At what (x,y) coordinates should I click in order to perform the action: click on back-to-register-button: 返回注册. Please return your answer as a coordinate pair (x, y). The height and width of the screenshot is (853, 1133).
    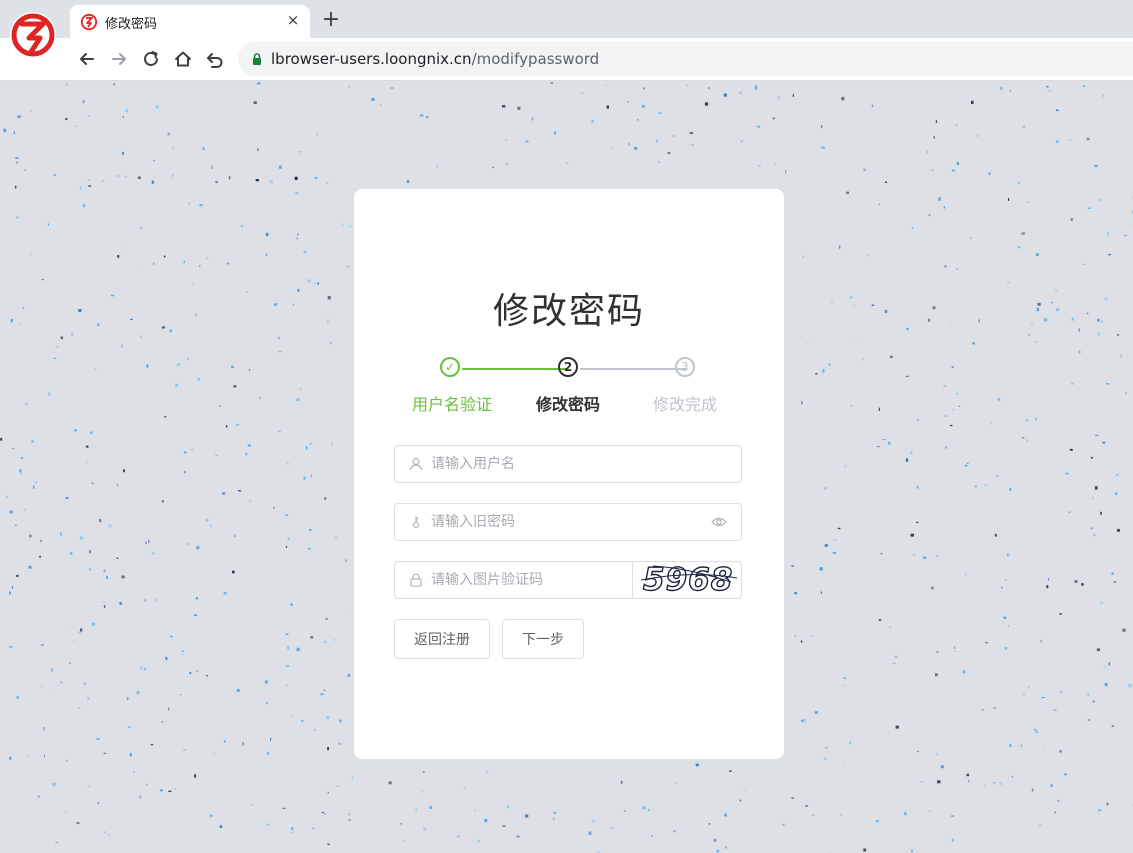
    Looking at the image, I should click on (442, 639).